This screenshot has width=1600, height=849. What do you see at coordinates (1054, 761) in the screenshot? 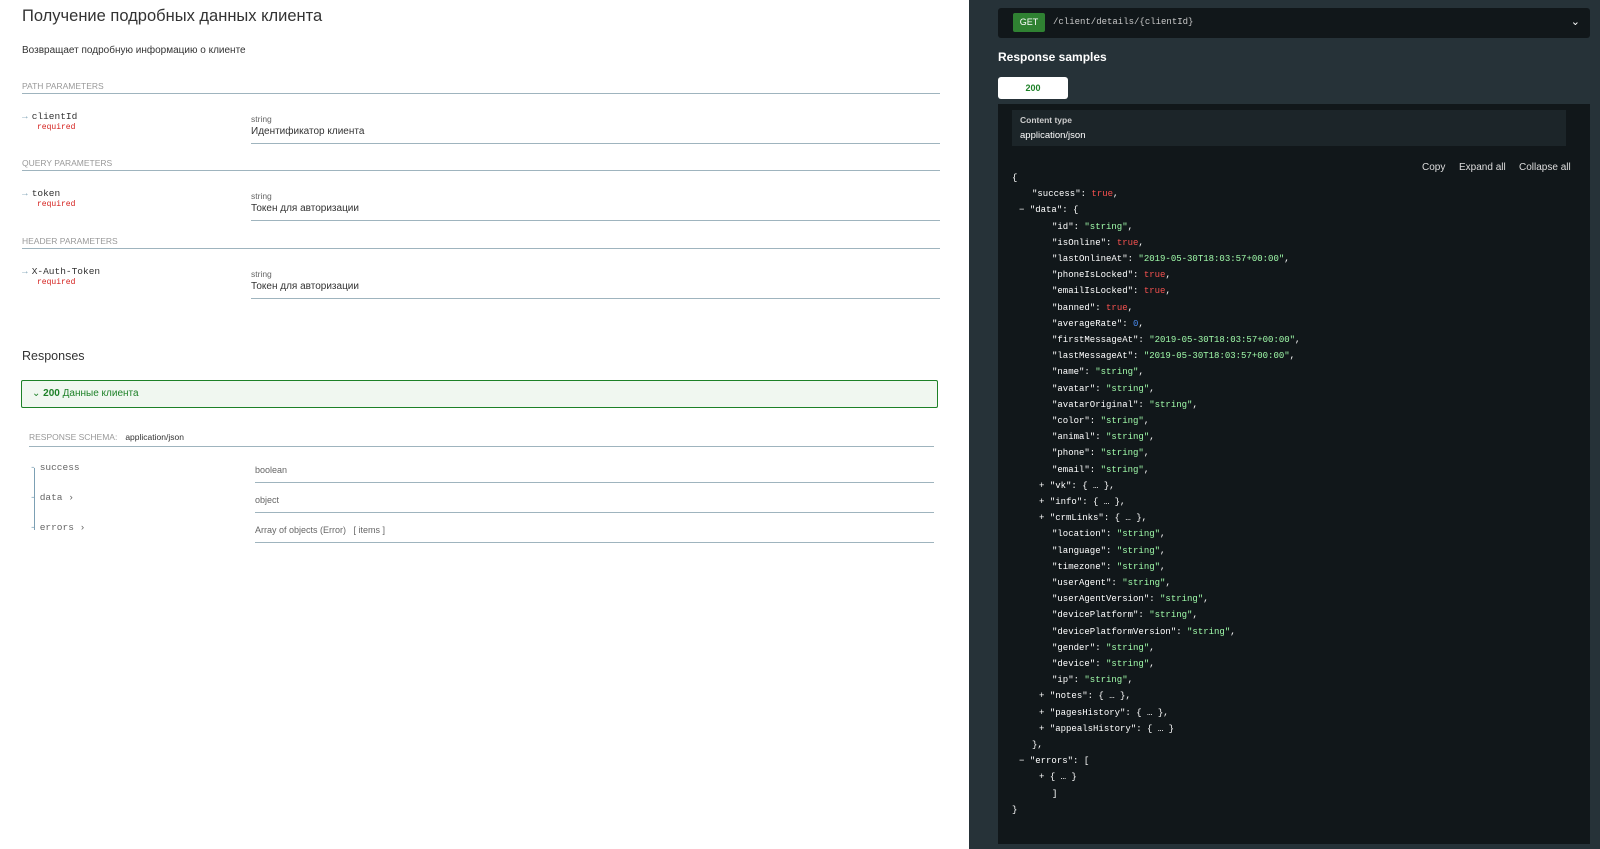
I see `json-line: − "errors": [` at bounding box center [1054, 761].